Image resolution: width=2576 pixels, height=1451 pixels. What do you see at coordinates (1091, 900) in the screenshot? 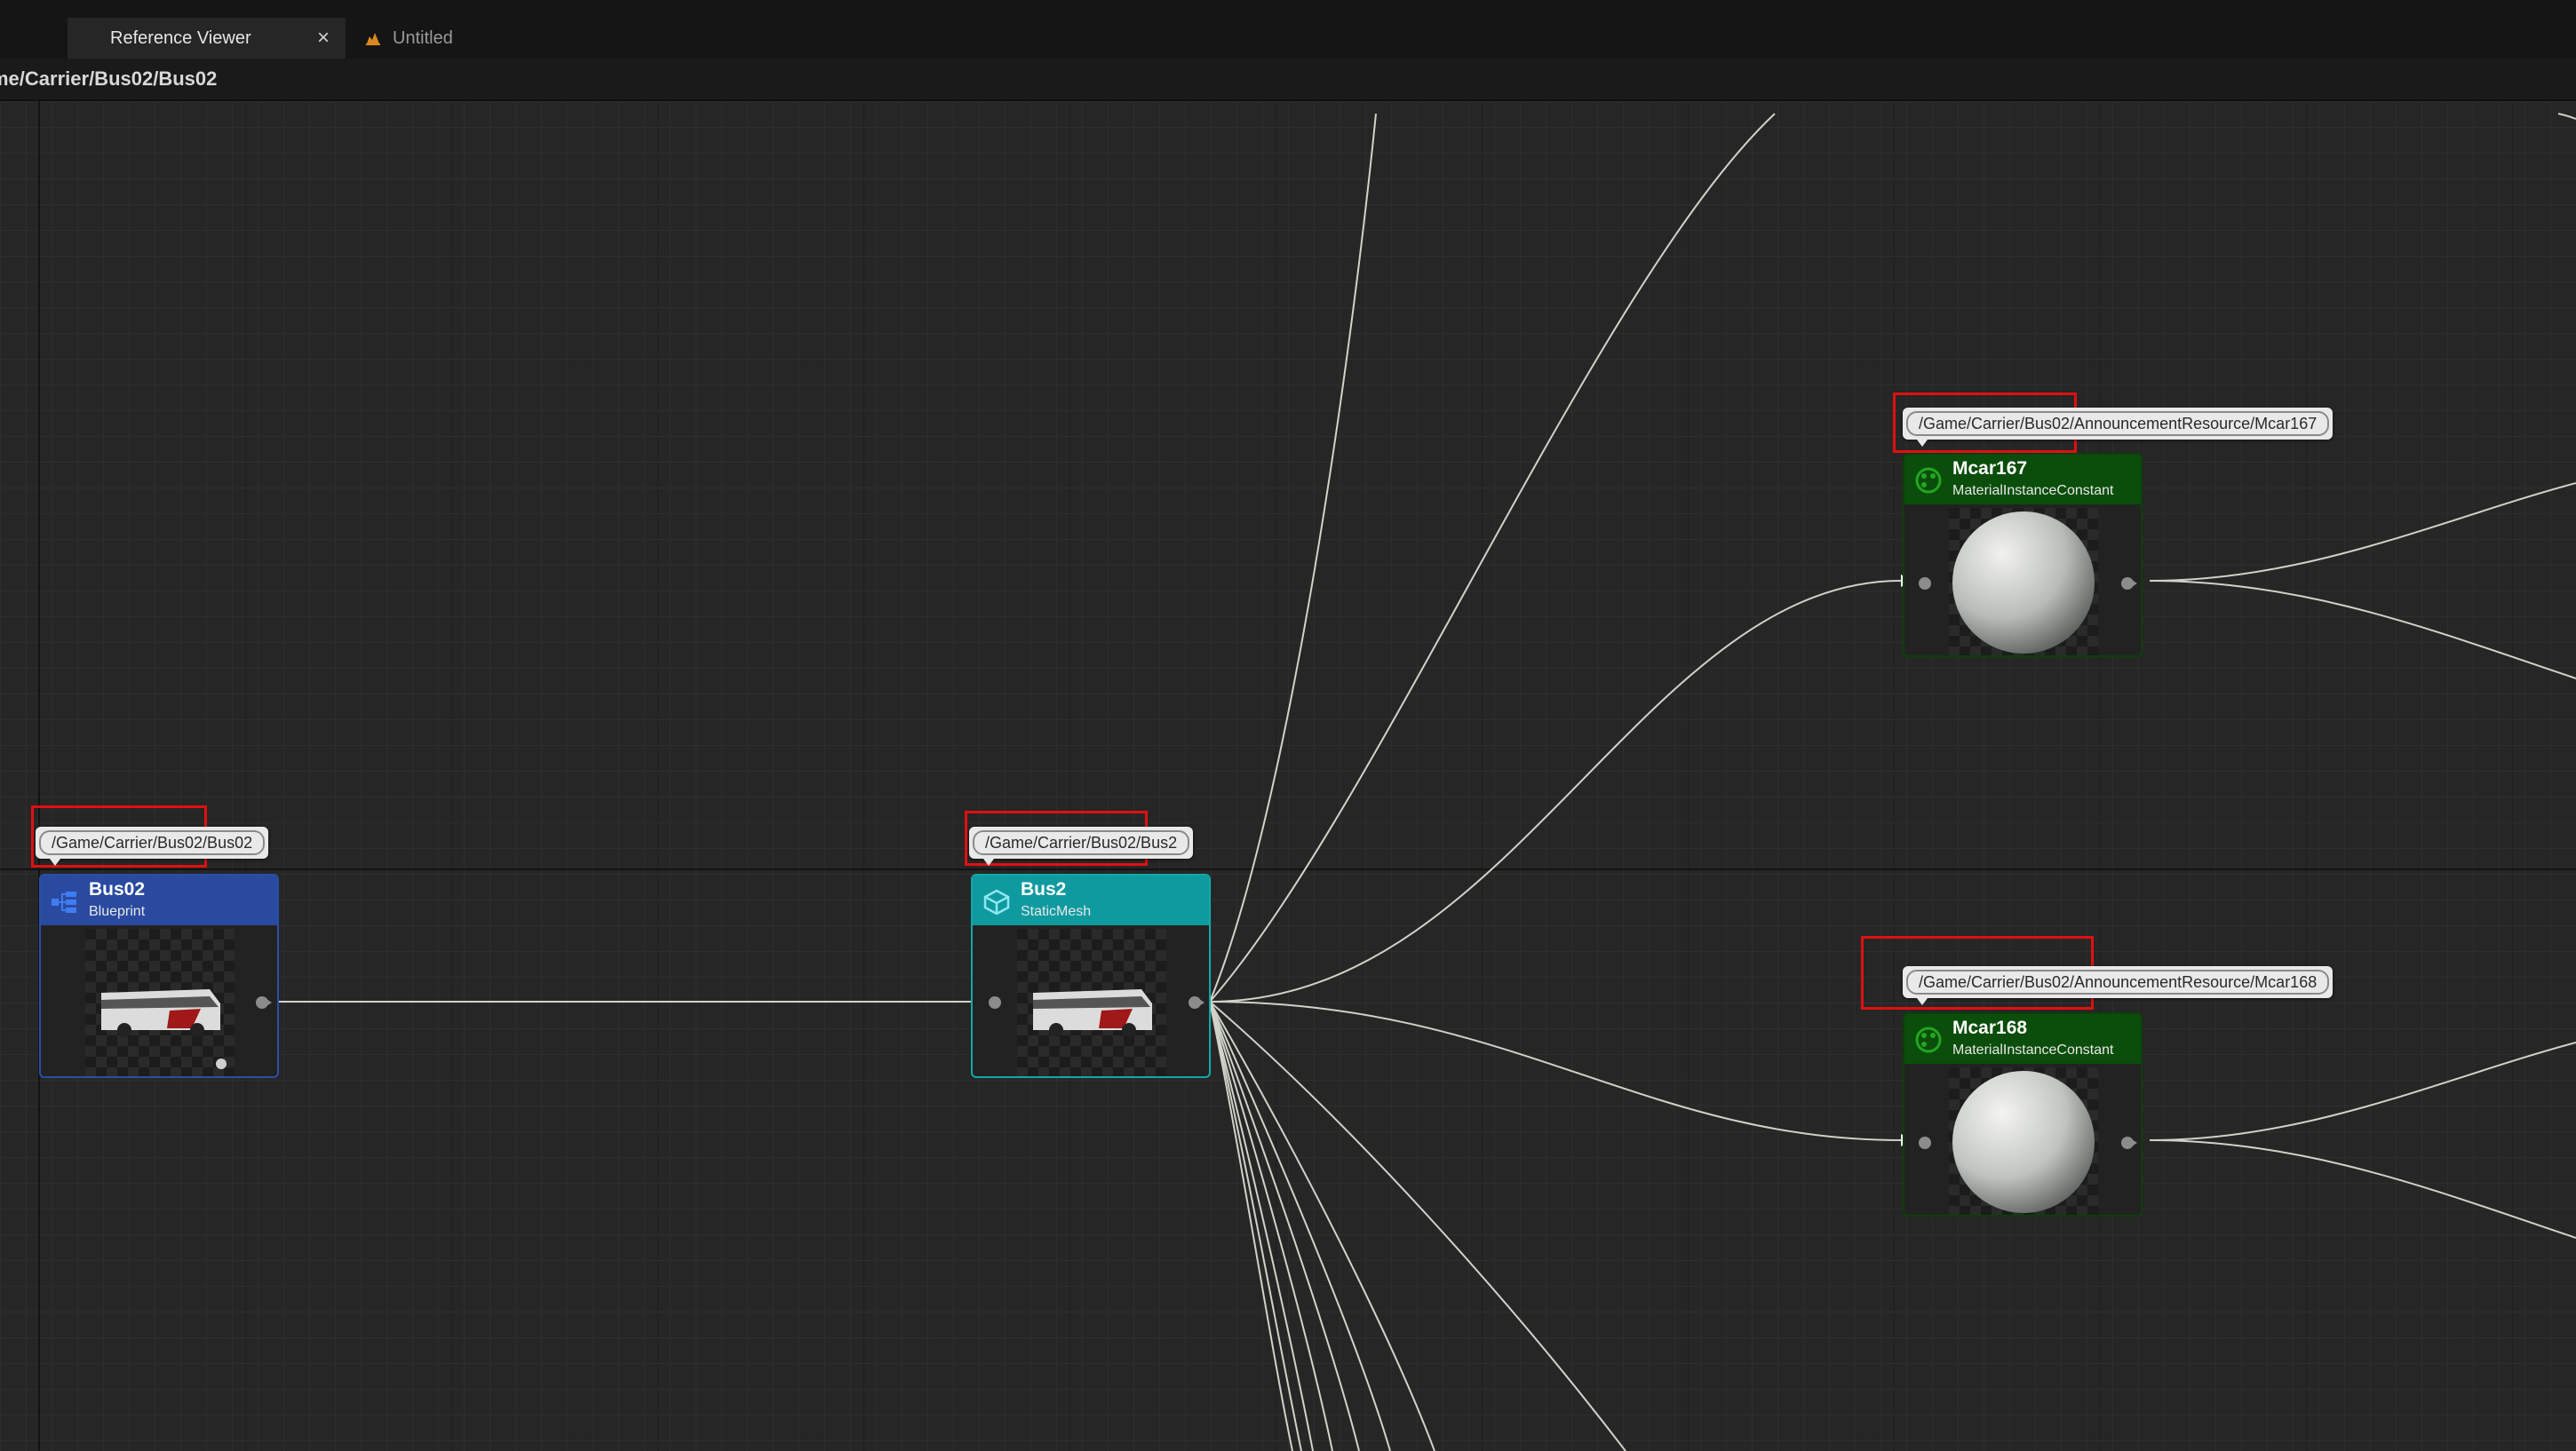
I see `node-header: Bus2 StaticMesh` at bounding box center [1091, 900].